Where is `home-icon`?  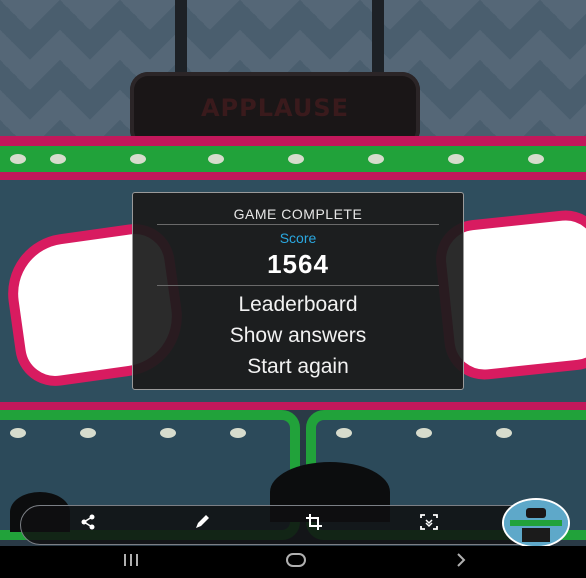
home-icon is located at coordinates (296, 562).